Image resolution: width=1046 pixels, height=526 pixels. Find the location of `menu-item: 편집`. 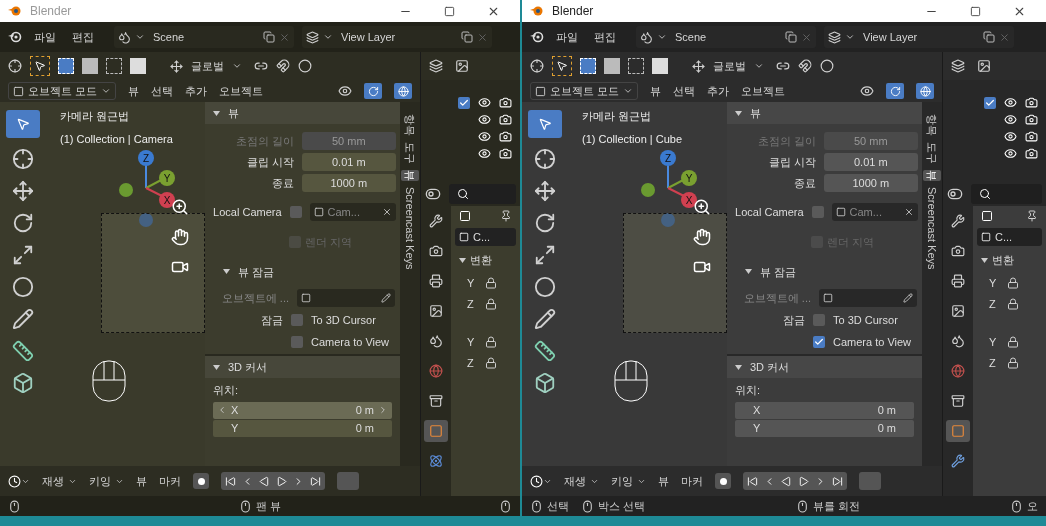

menu-item: 편집 is located at coordinates (605, 37).